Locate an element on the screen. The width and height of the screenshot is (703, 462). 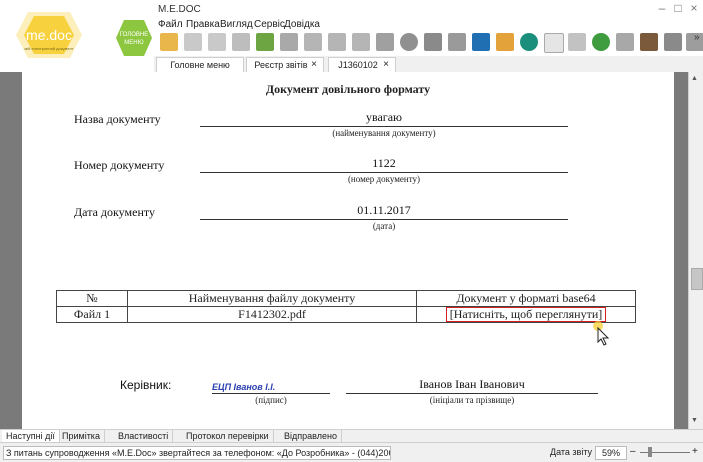
number-label: Номер документу is located at coordinates (119, 165).